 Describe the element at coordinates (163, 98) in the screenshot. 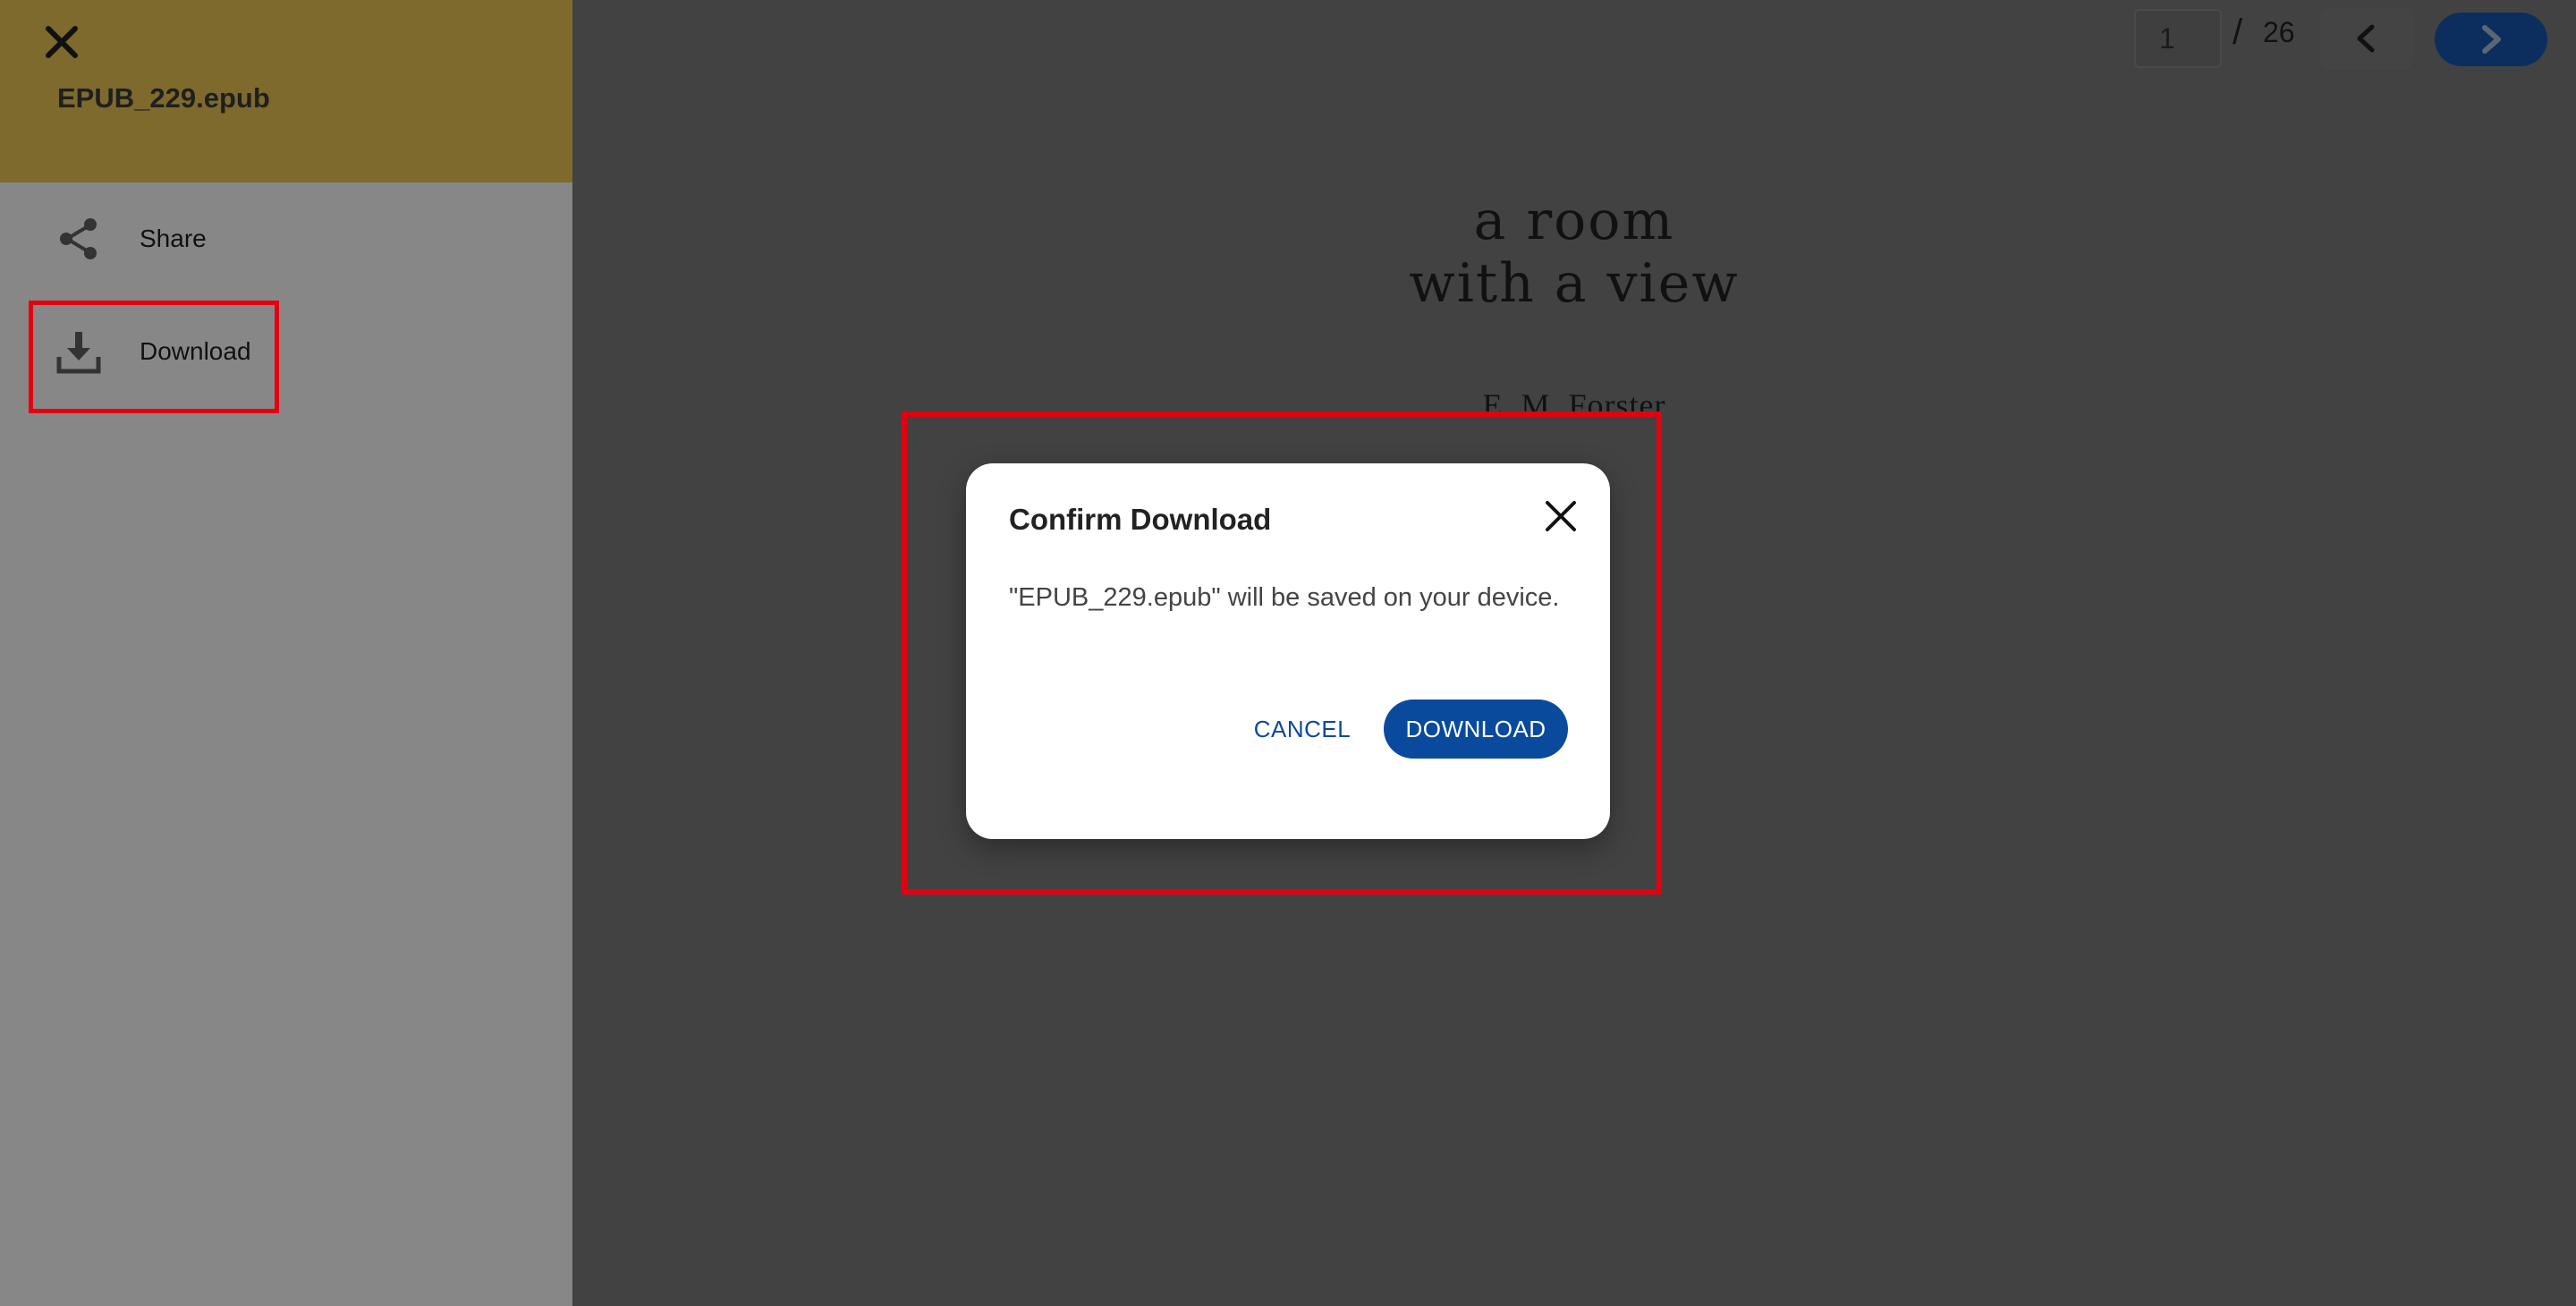

I see `drawer-filename: EPUB_229.epub` at that location.